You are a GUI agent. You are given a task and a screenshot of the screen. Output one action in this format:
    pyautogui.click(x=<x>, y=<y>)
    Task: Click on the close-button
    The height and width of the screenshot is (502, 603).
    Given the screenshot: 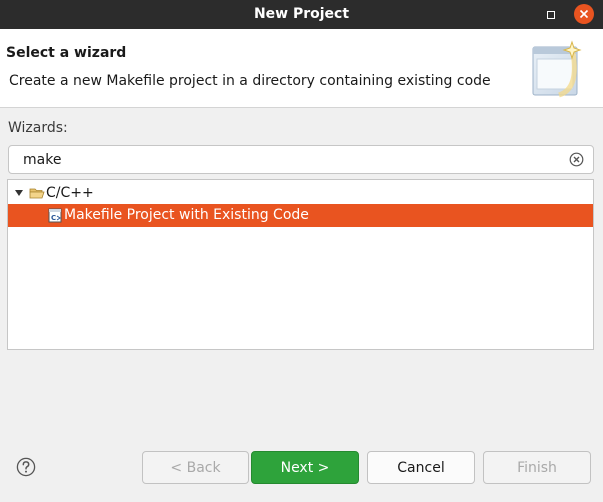 What is the action you would take?
    pyautogui.click(x=584, y=14)
    